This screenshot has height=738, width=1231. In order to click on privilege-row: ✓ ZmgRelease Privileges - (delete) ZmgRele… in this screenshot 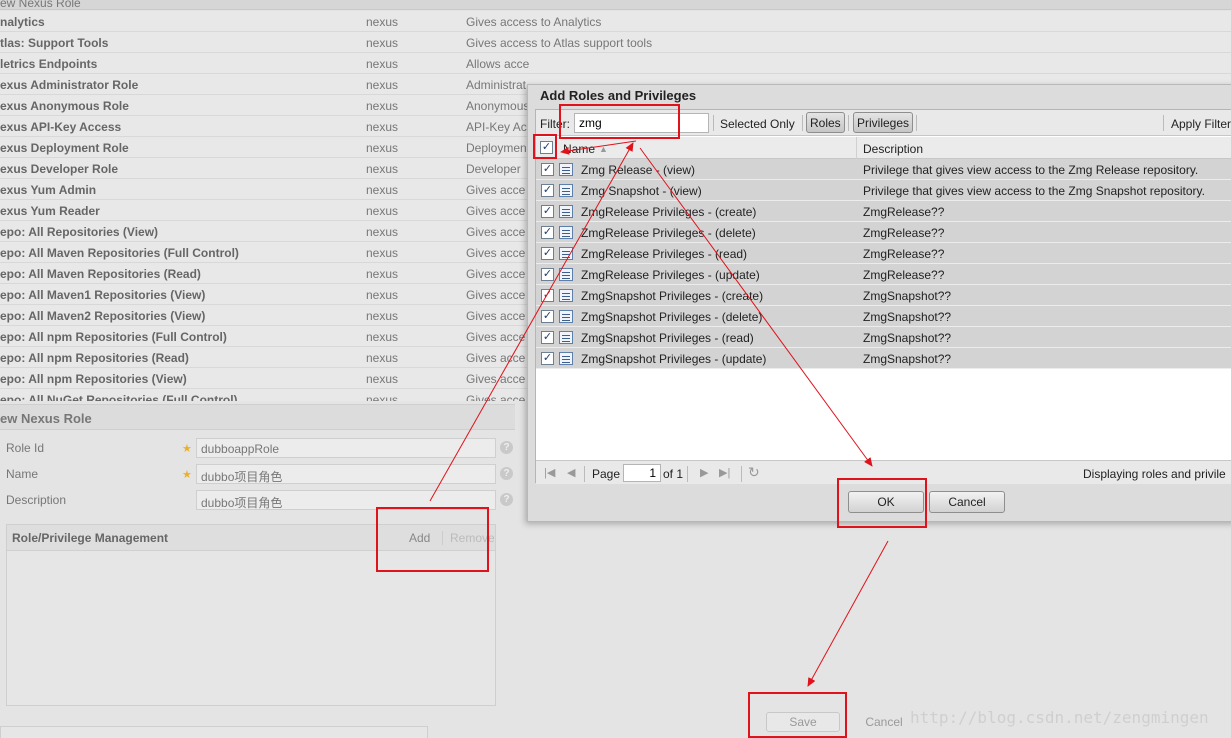, I will do `click(883, 232)`.